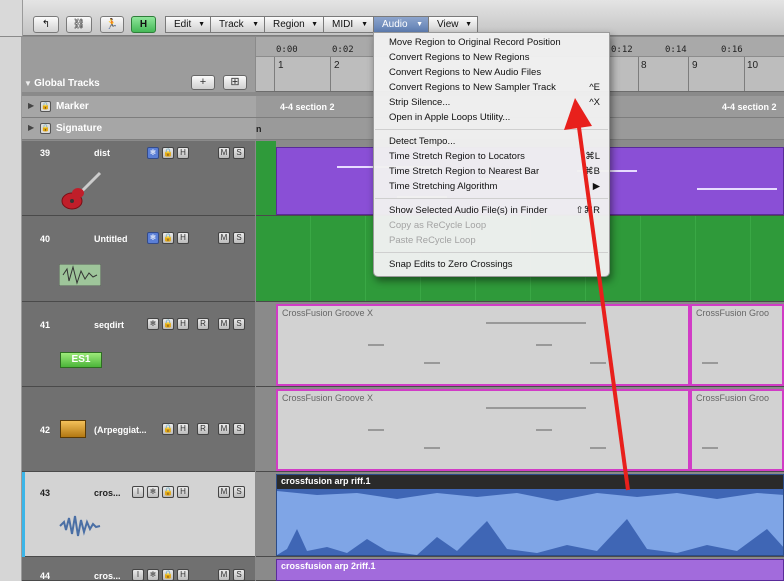 This screenshot has height=581, width=784. I want to click on audio-menu-item: Convert Regions to New Sampler Track, so click(472, 87).